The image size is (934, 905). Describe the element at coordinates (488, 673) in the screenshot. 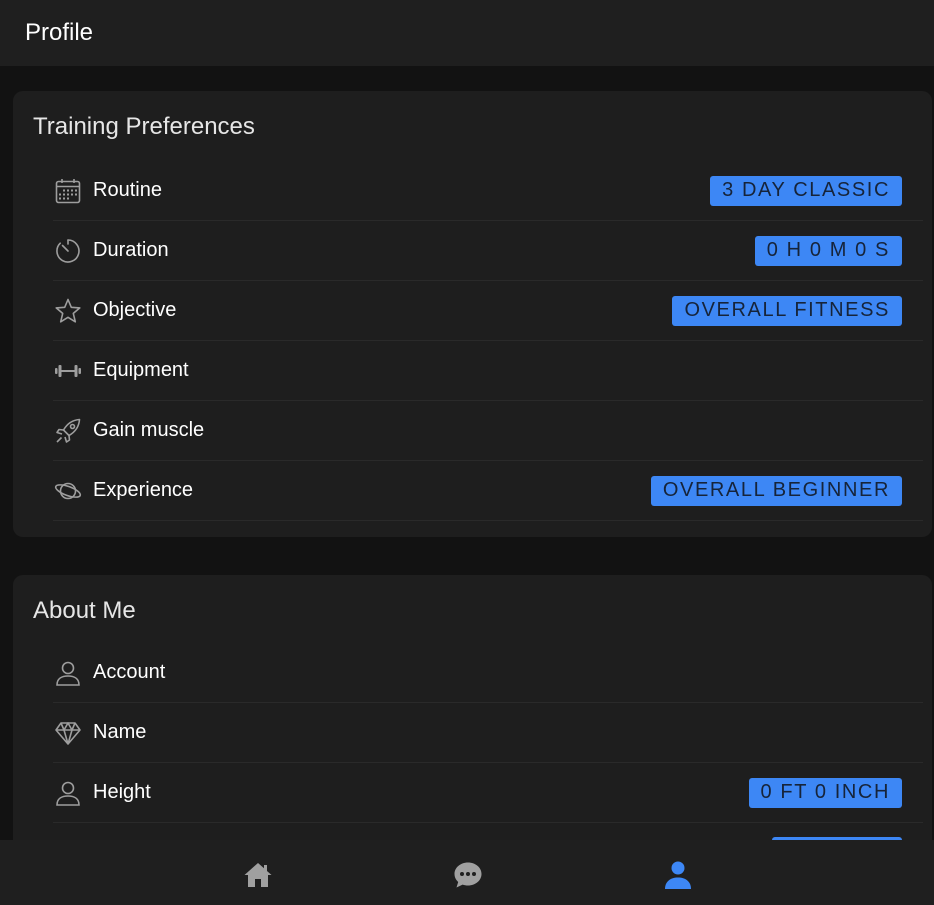

I see `list-item-account: Account` at that location.